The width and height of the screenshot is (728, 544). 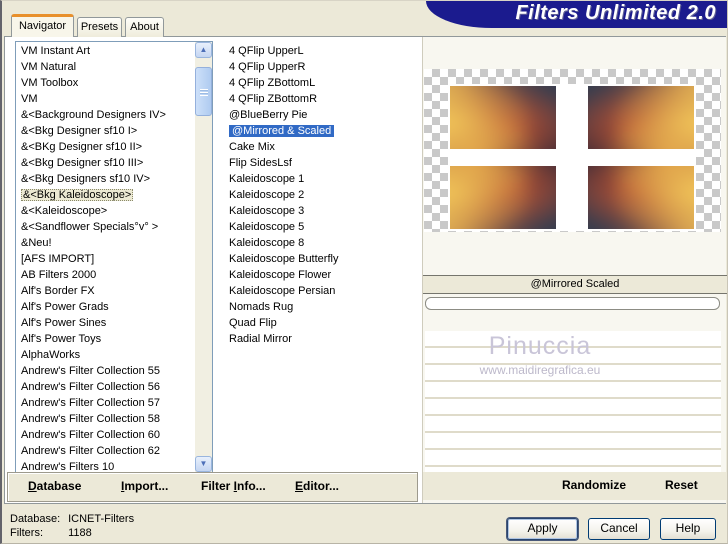 I want to click on scrollbar-thumb, so click(x=203, y=91).